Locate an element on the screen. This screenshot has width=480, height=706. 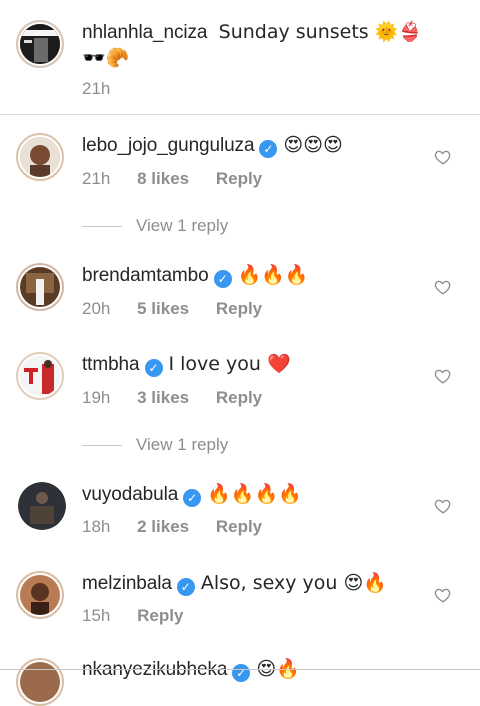
avatar-melzinbala is located at coordinates (40, 595).